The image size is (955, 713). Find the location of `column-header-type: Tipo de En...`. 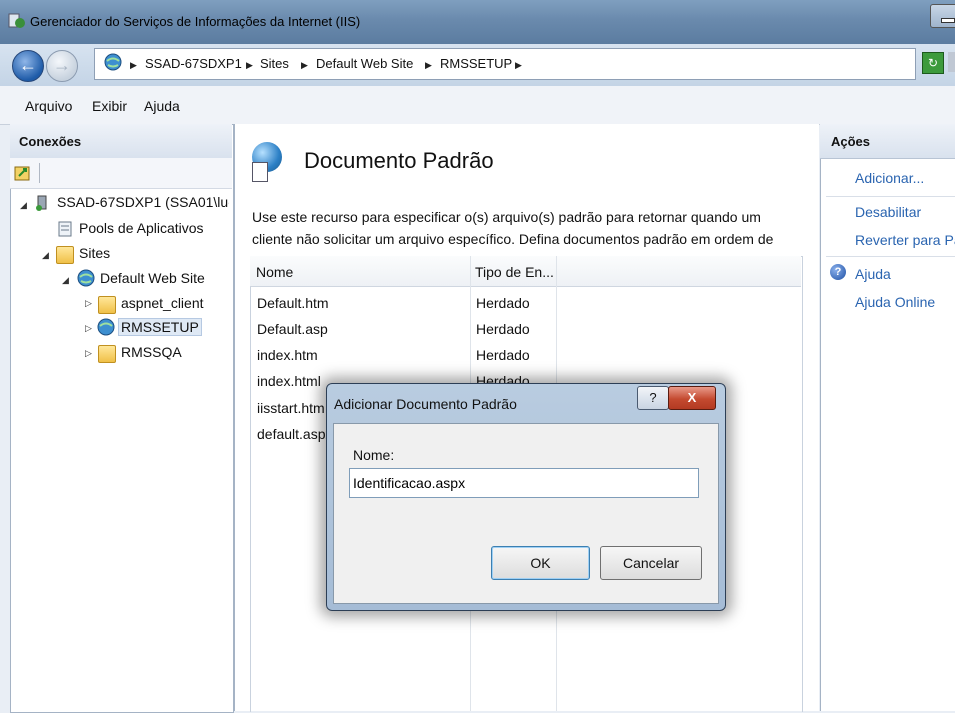

column-header-type: Tipo de En... is located at coordinates (514, 272).